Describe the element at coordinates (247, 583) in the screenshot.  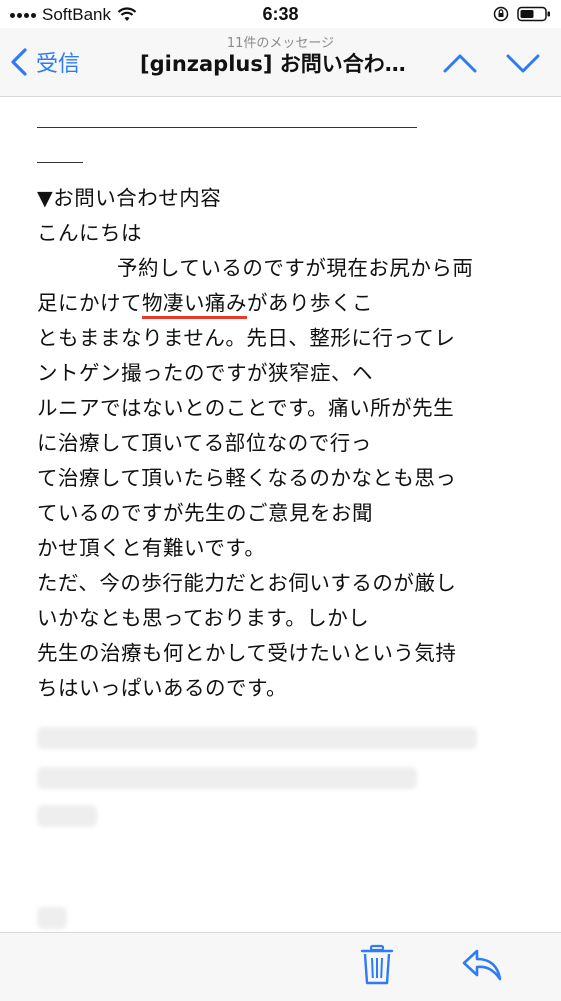
I see `text-line: ただ、今の歩行能力だとお伺いするのが厳し` at that location.